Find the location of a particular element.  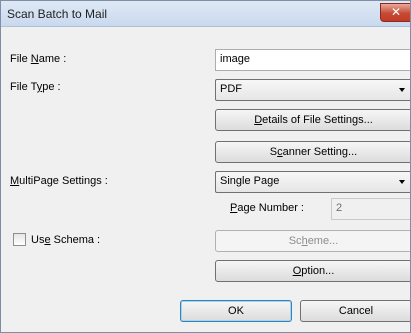

file-name-label: File Name : is located at coordinates (38, 59).